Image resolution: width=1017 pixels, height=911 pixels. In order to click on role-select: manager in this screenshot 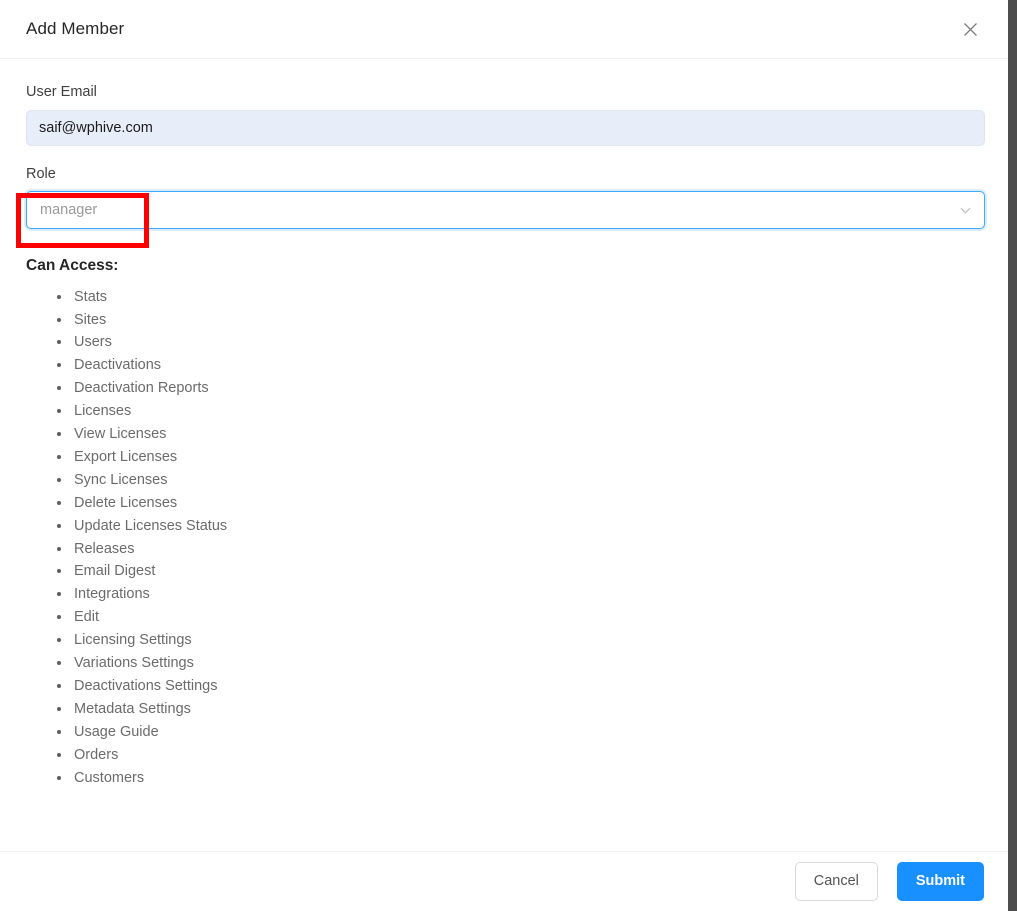, I will do `click(505, 210)`.